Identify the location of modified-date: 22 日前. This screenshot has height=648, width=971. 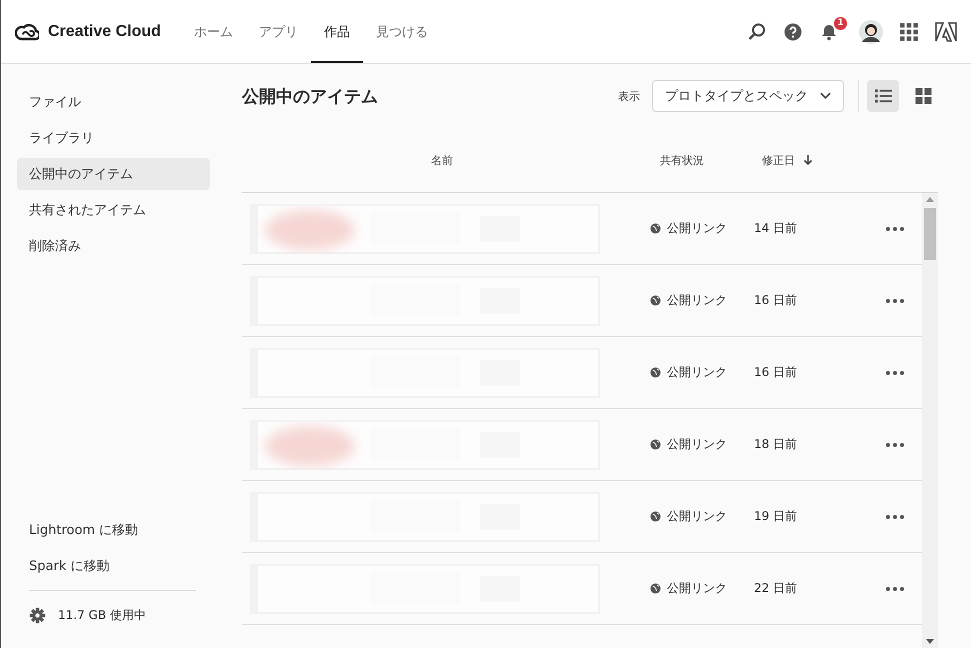
(776, 588).